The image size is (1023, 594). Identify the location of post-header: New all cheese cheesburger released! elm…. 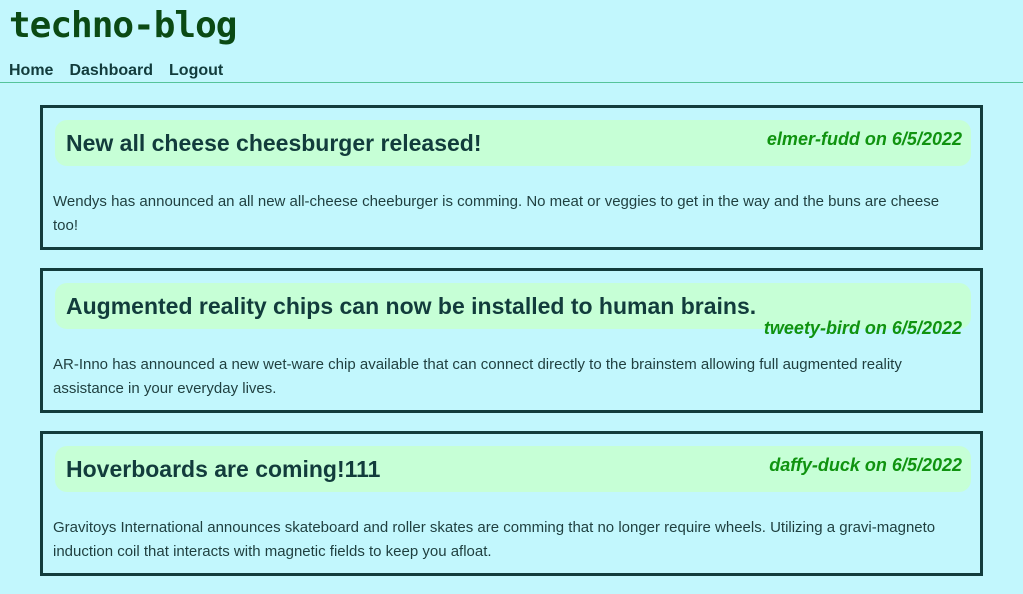
(513, 143).